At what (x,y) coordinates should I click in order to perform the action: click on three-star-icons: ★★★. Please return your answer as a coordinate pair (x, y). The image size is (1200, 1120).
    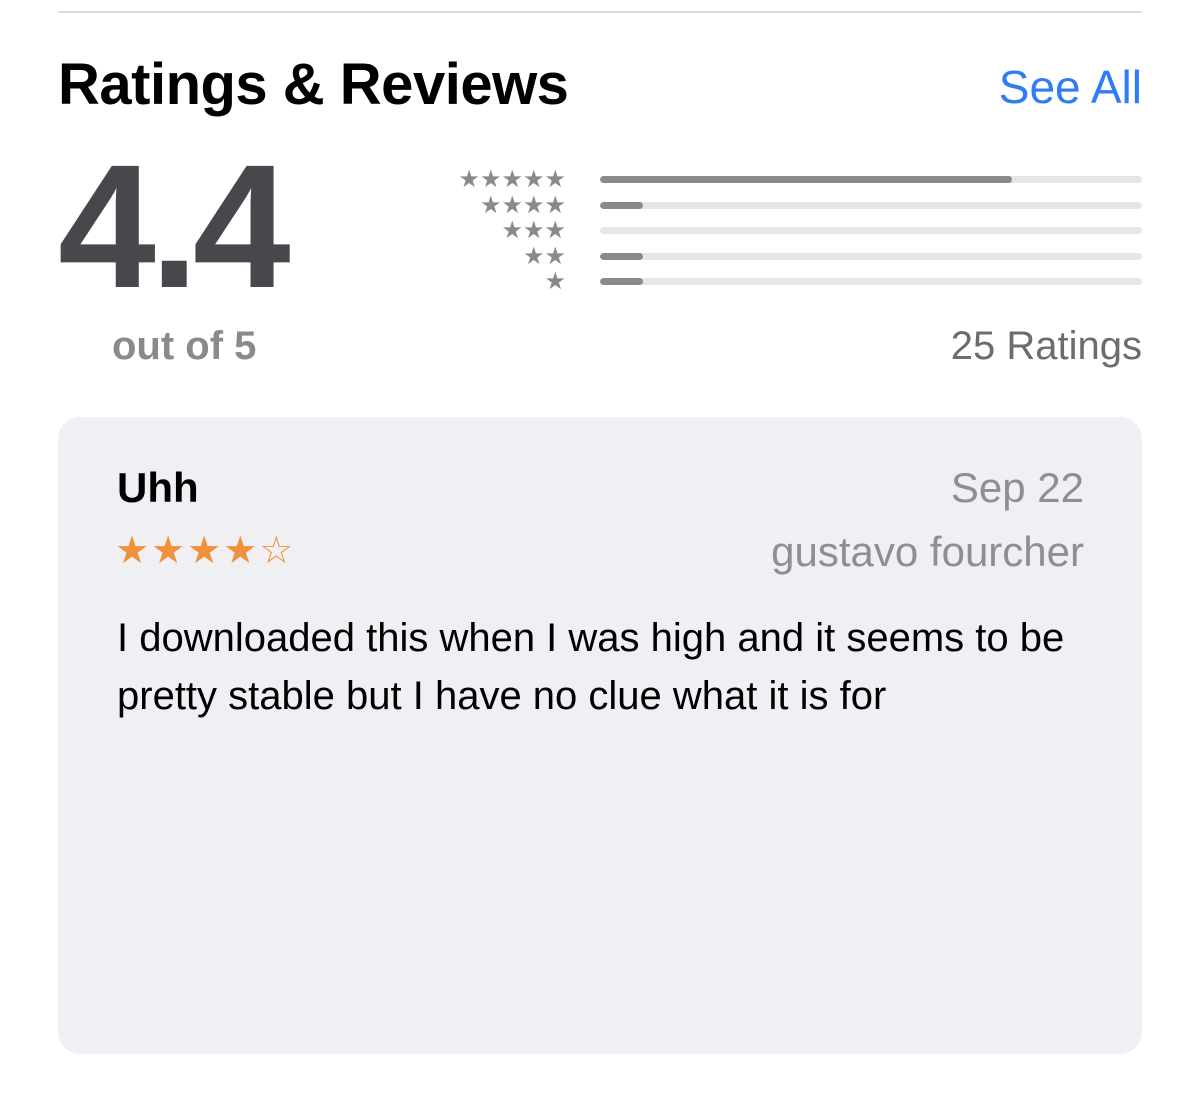
    Looking at the image, I should click on (533, 230).